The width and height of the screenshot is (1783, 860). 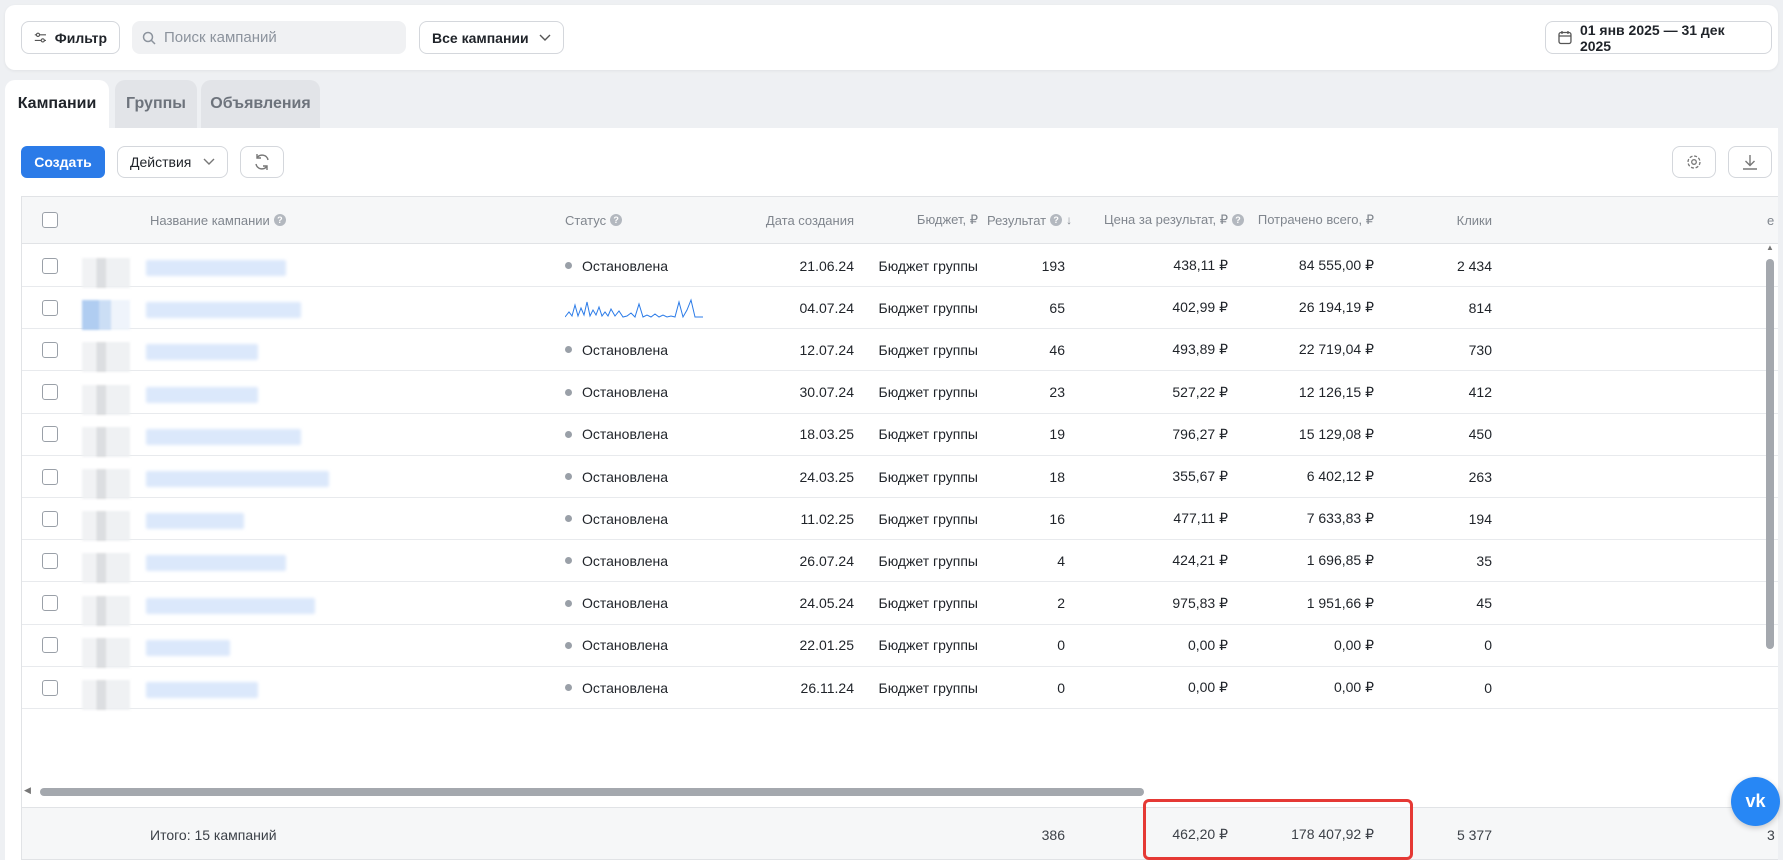 I want to click on header-status-label: Статус, so click(x=586, y=220).